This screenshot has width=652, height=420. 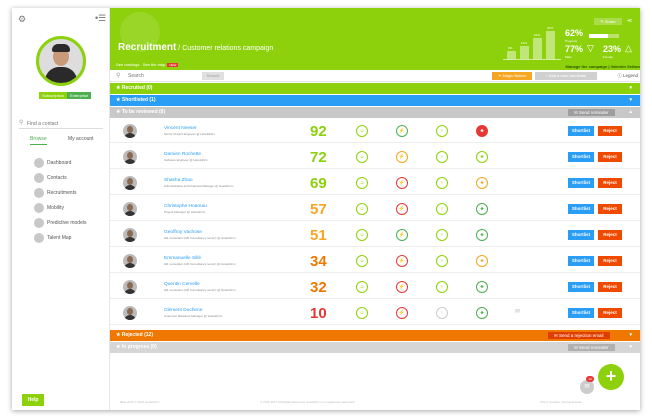 What do you see at coordinates (517, 311) in the screenshot?
I see `comment-icon: ✉` at bounding box center [517, 311].